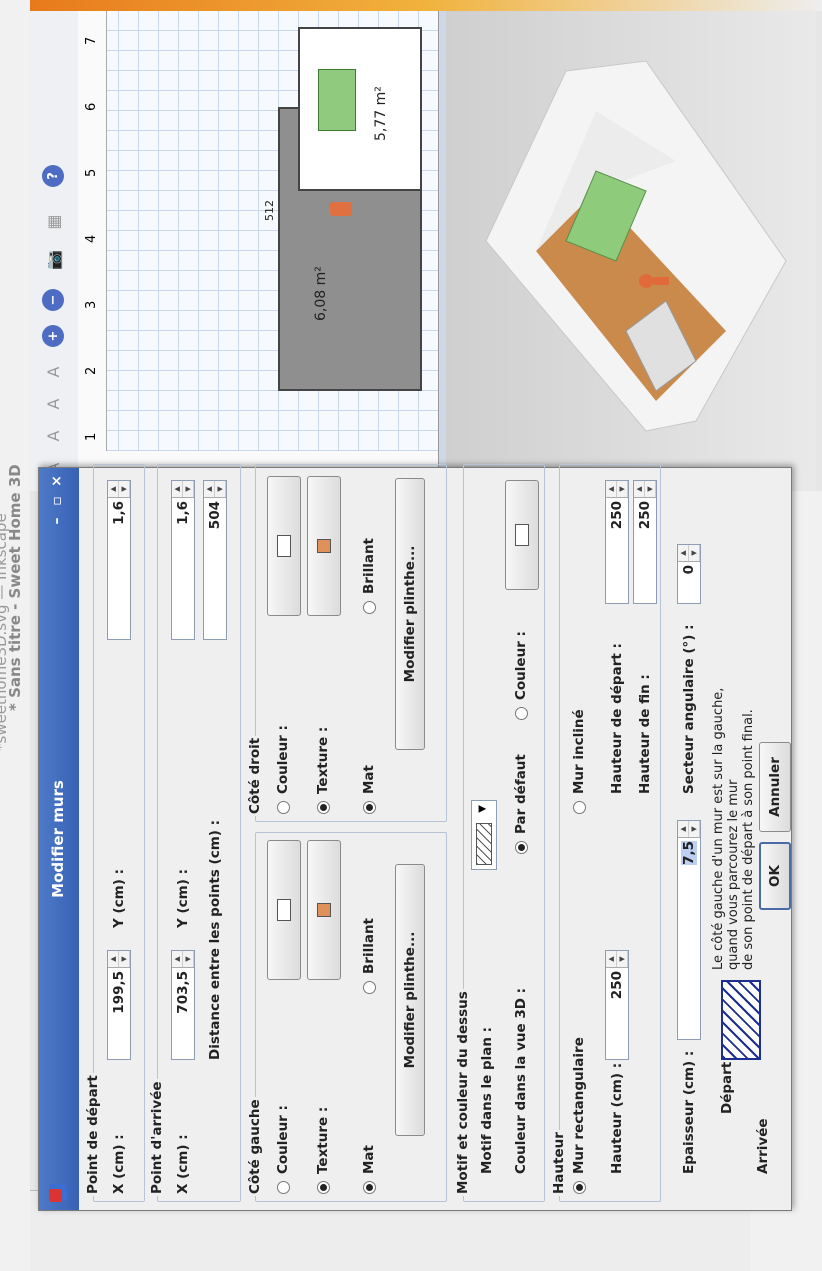 Image resolution: width=822 pixels, height=1271 pixels. Describe the element at coordinates (689, 570) in the screenshot. I see `arc-value: 0` at that location.